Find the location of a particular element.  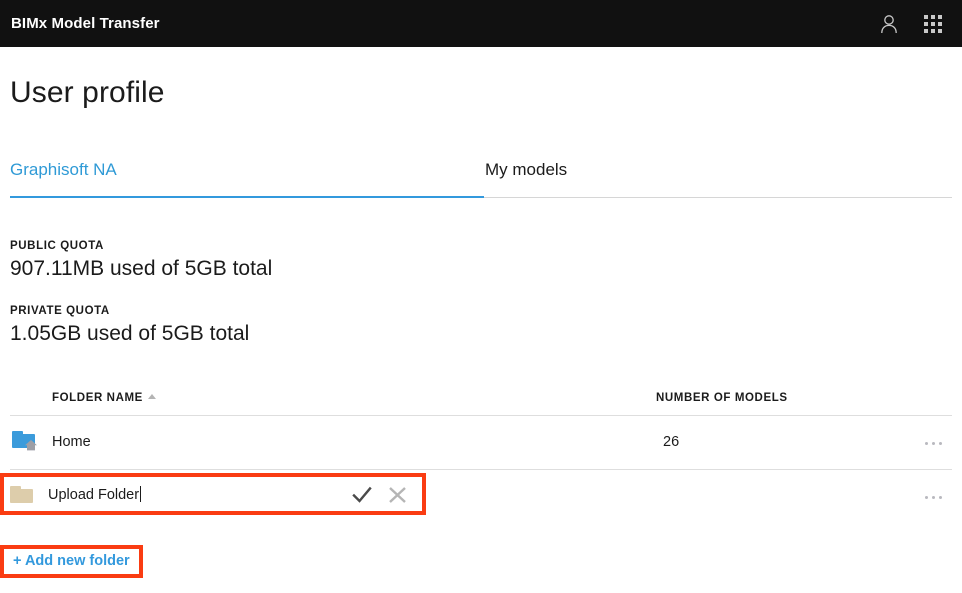

add-new-folder-button: + Add new folder is located at coordinates (71, 561).